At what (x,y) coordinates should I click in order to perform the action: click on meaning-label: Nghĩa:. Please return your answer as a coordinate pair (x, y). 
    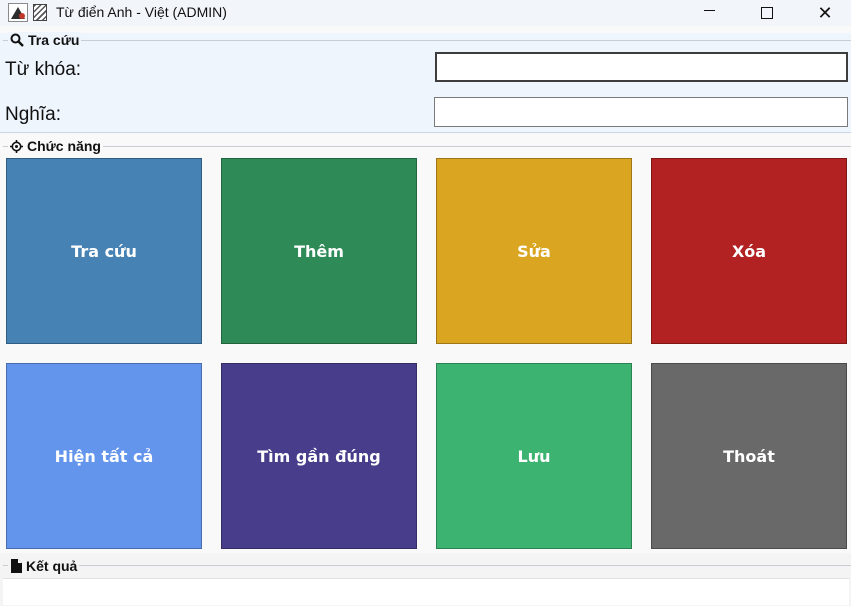
    Looking at the image, I should click on (33, 114).